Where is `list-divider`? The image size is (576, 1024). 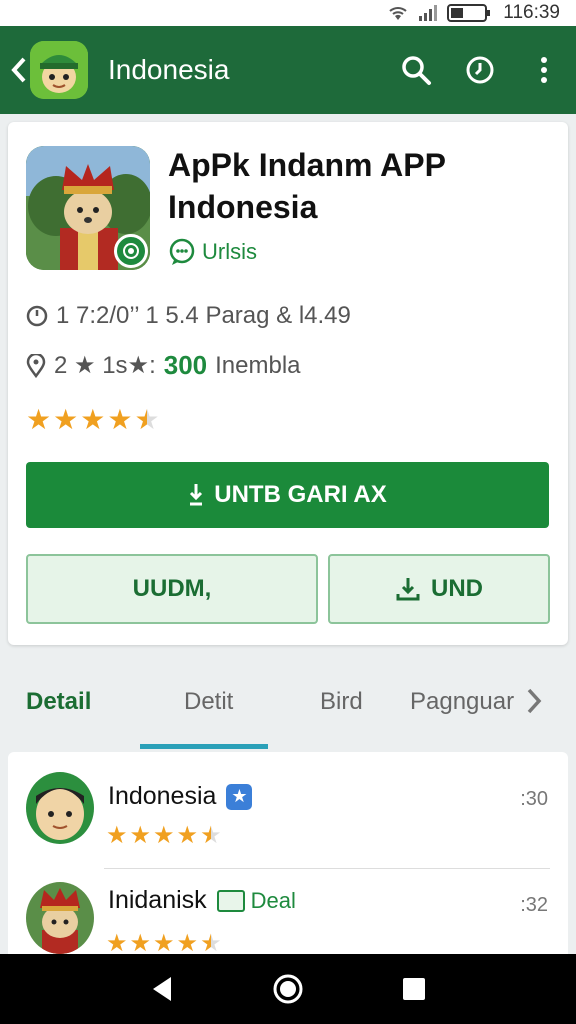 list-divider is located at coordinates (327, 868).